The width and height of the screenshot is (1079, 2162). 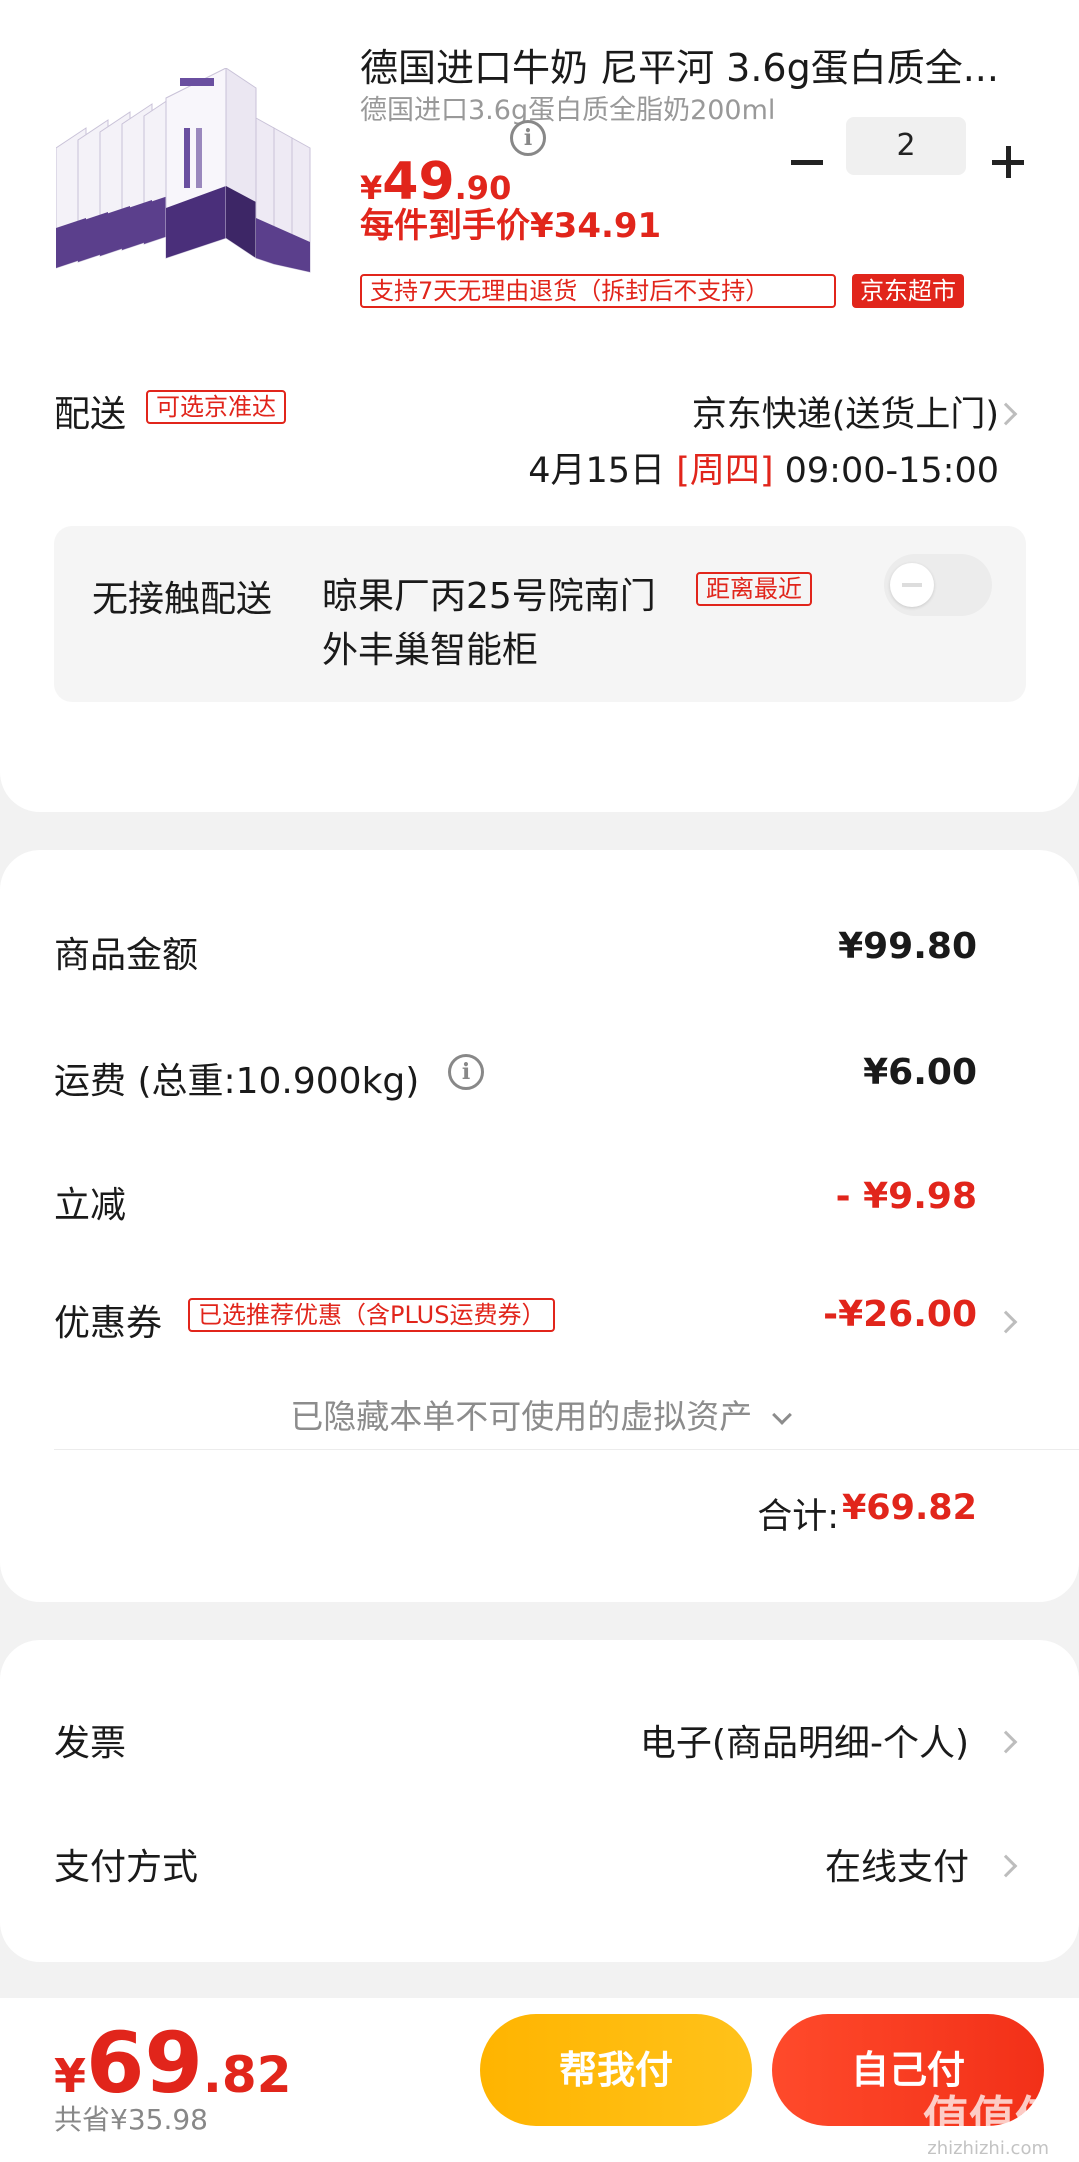 I want to click on invoice-label: 发票, so click(x=90, y=1743).